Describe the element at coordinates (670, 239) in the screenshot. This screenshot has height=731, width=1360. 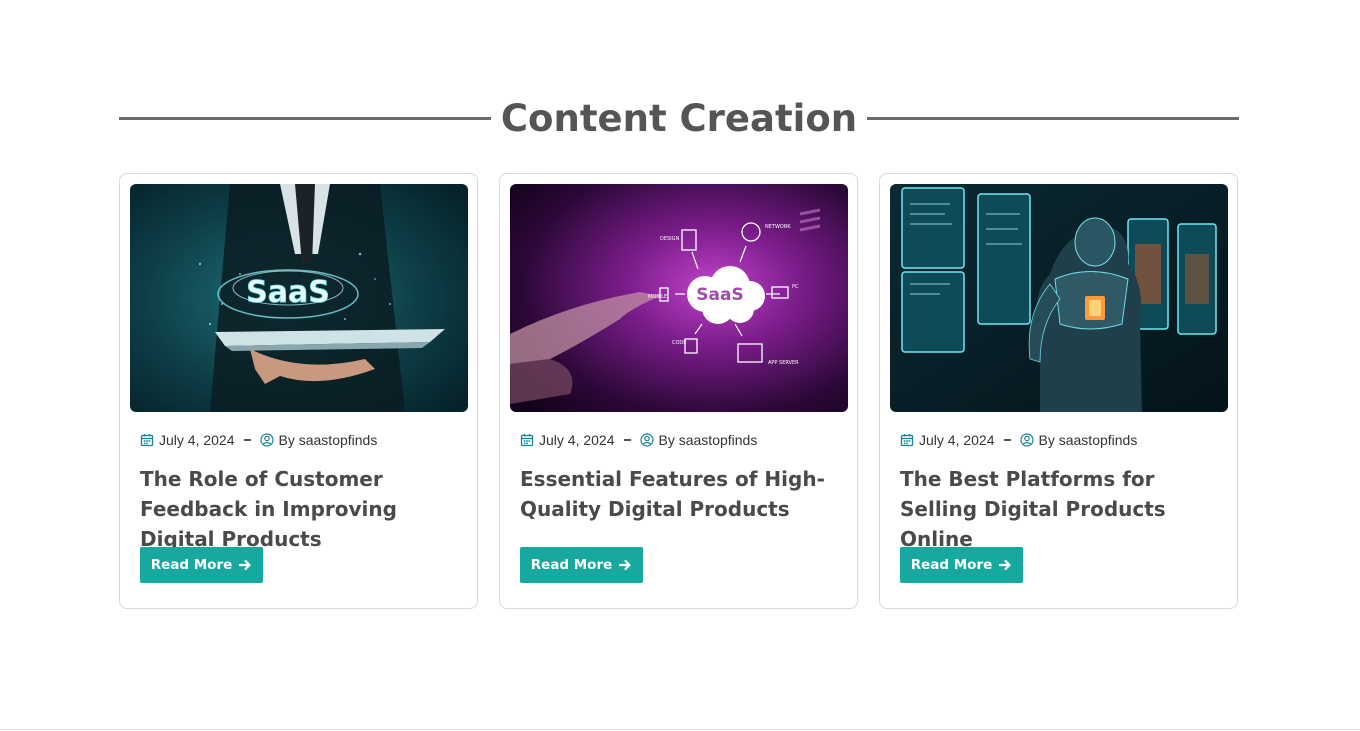
I see `svg-text: DESIGN` at that location.